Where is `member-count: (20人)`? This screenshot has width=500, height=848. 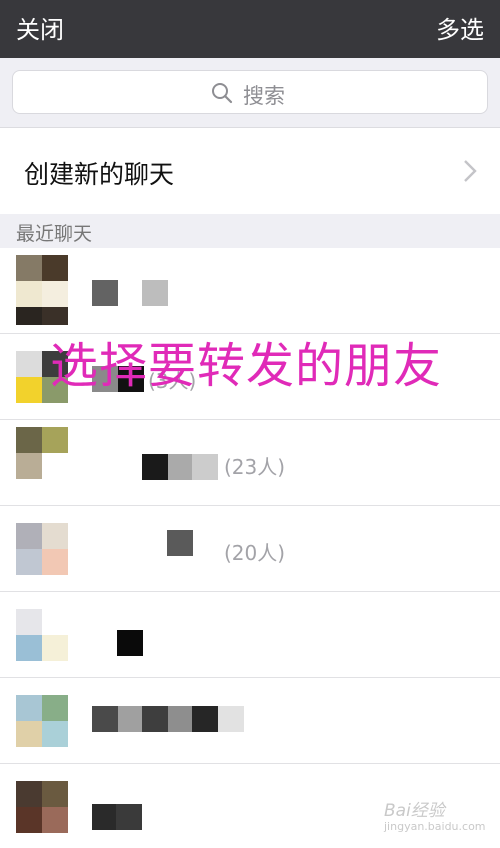
member-count: (20人) is located at coordinates (255, 553).